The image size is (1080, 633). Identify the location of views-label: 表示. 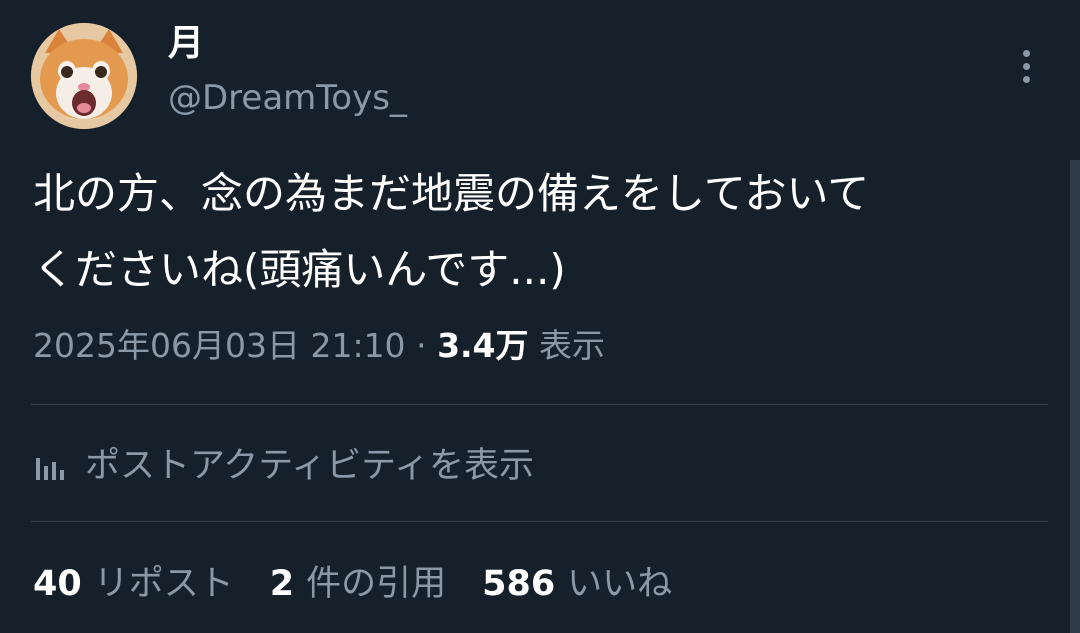
(572, 345).